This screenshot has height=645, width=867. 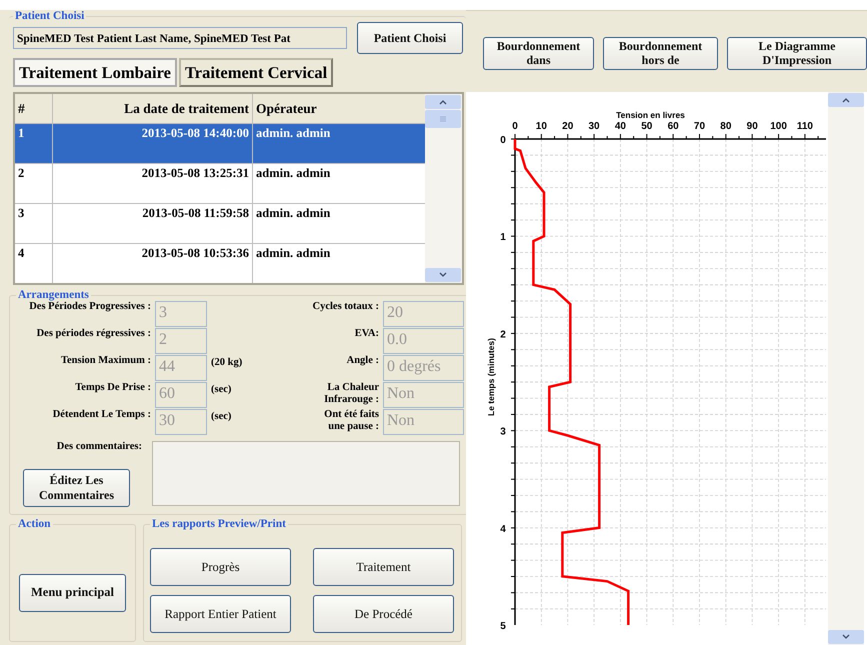 I want to click on tick-label: 1, so click(x=503, y=238).